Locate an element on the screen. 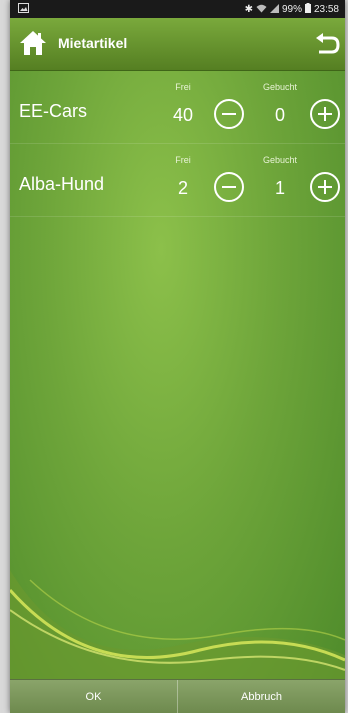 The image size is (348, 713). gebucht-value: 1 is located at coordinates (279, 188).